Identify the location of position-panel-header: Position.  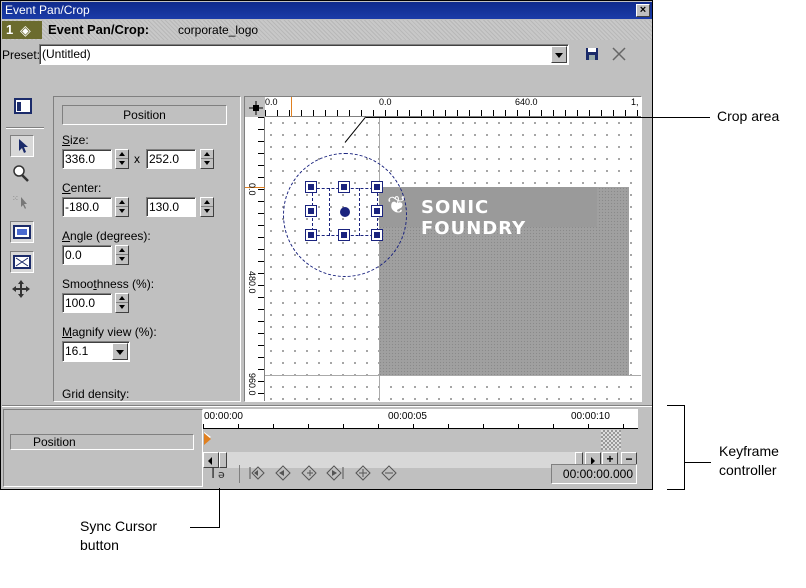
(144, 115).